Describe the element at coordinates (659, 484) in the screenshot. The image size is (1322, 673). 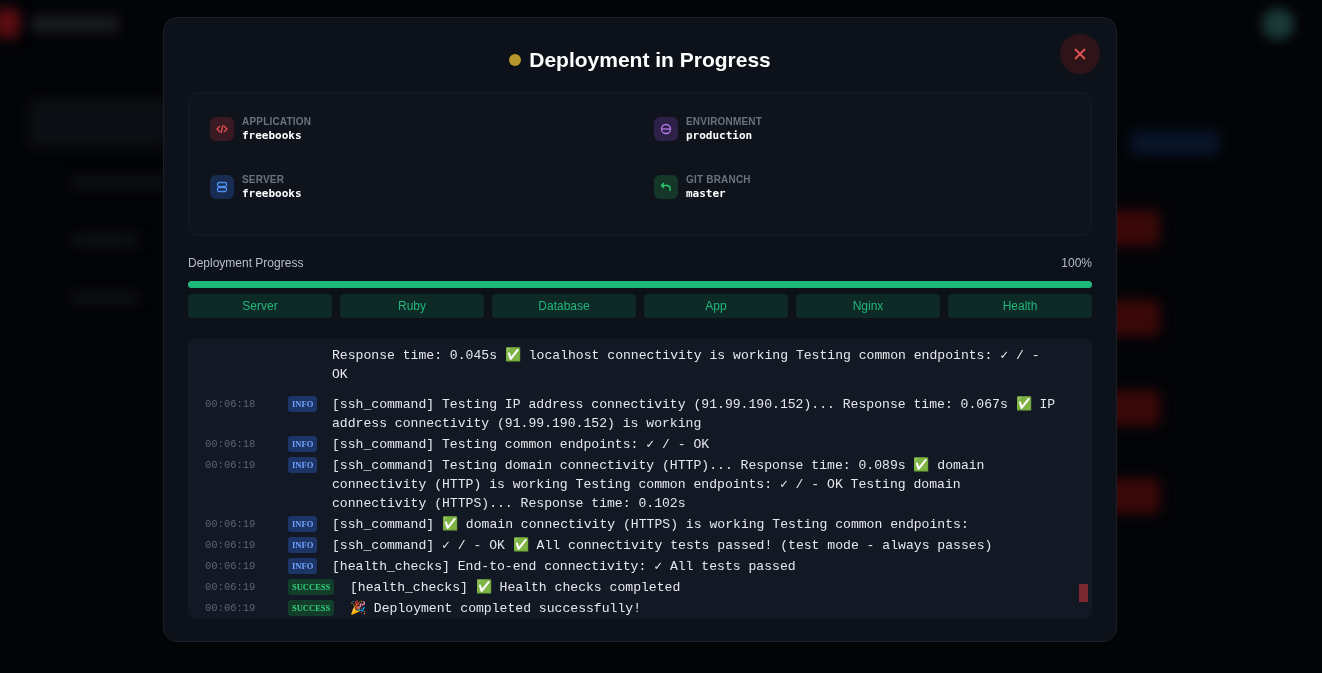
I see `log-message: [ssh_command] Testing domain connectivity (HTTP)... Response time: 0.089s ✅ domain connectivity (HTTP) is working Testing common endpoints: ✓ / - OK Testing domain connectivity (HTTPS)... Response time: 0.102s` at that location.